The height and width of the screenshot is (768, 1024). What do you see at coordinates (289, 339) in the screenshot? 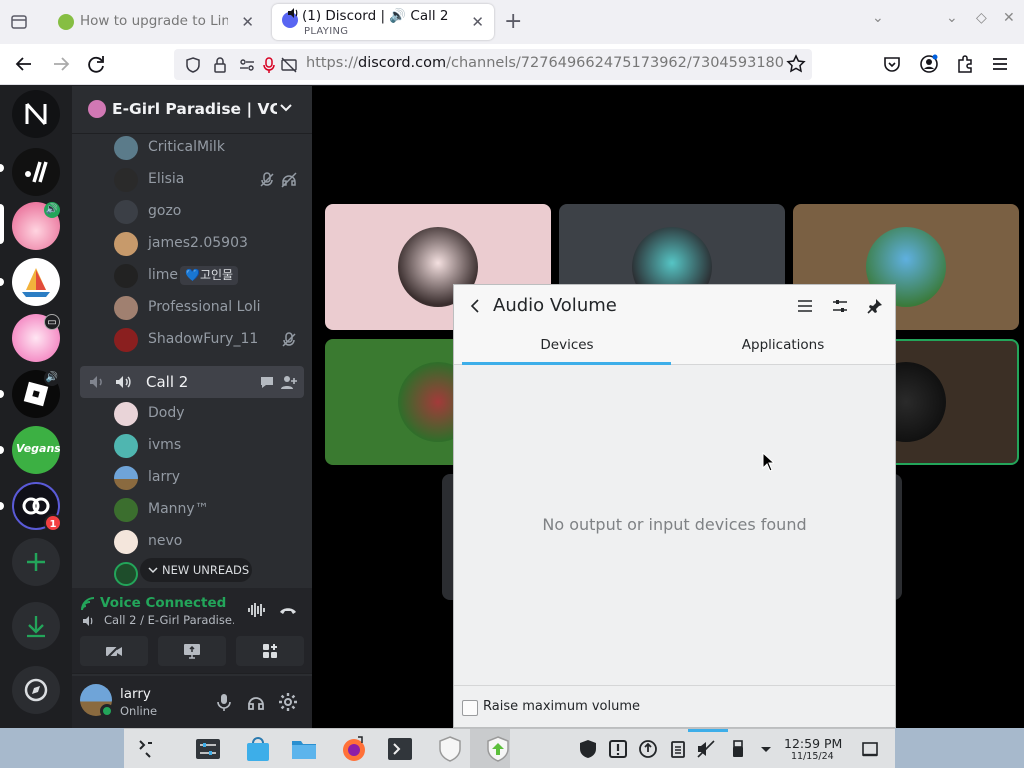
I see `muted-icon` at bounding box center [289, 339].